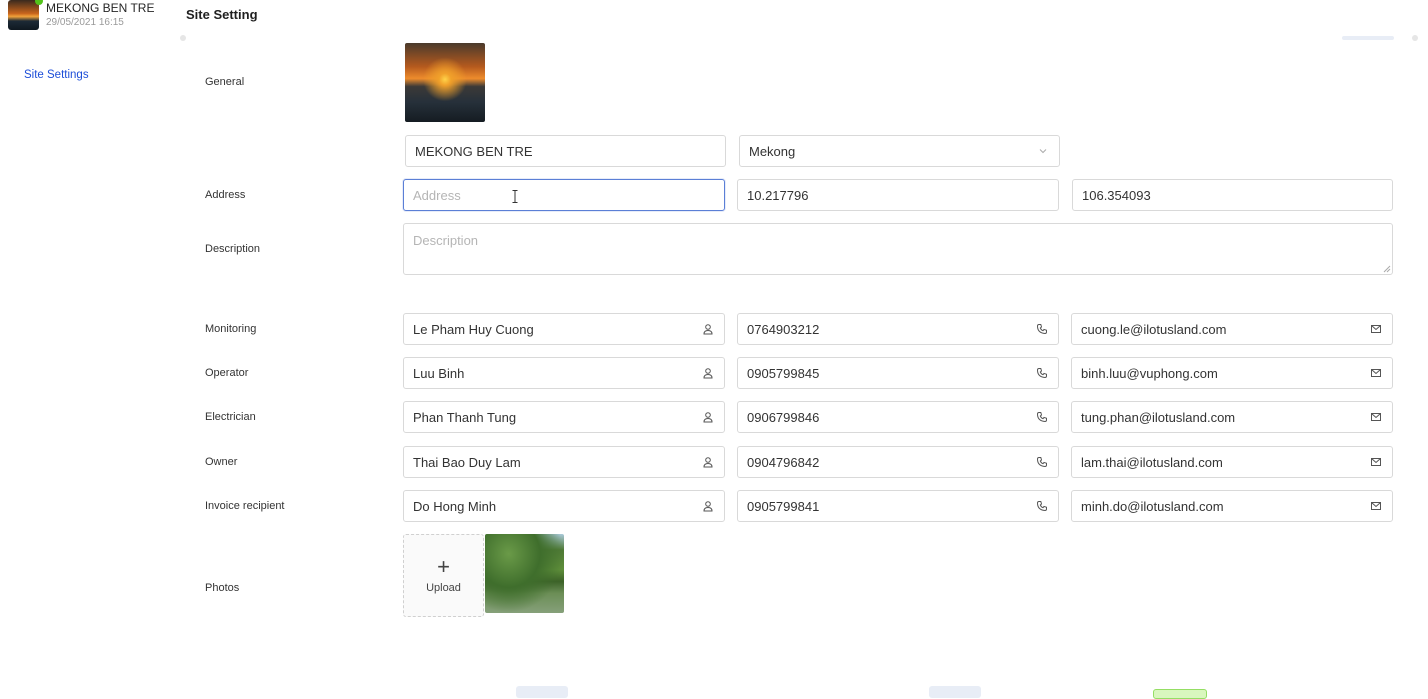  Describe the element at coordinates (221, 462) in the screenshot. I see `owner-label: Owner` at that location.